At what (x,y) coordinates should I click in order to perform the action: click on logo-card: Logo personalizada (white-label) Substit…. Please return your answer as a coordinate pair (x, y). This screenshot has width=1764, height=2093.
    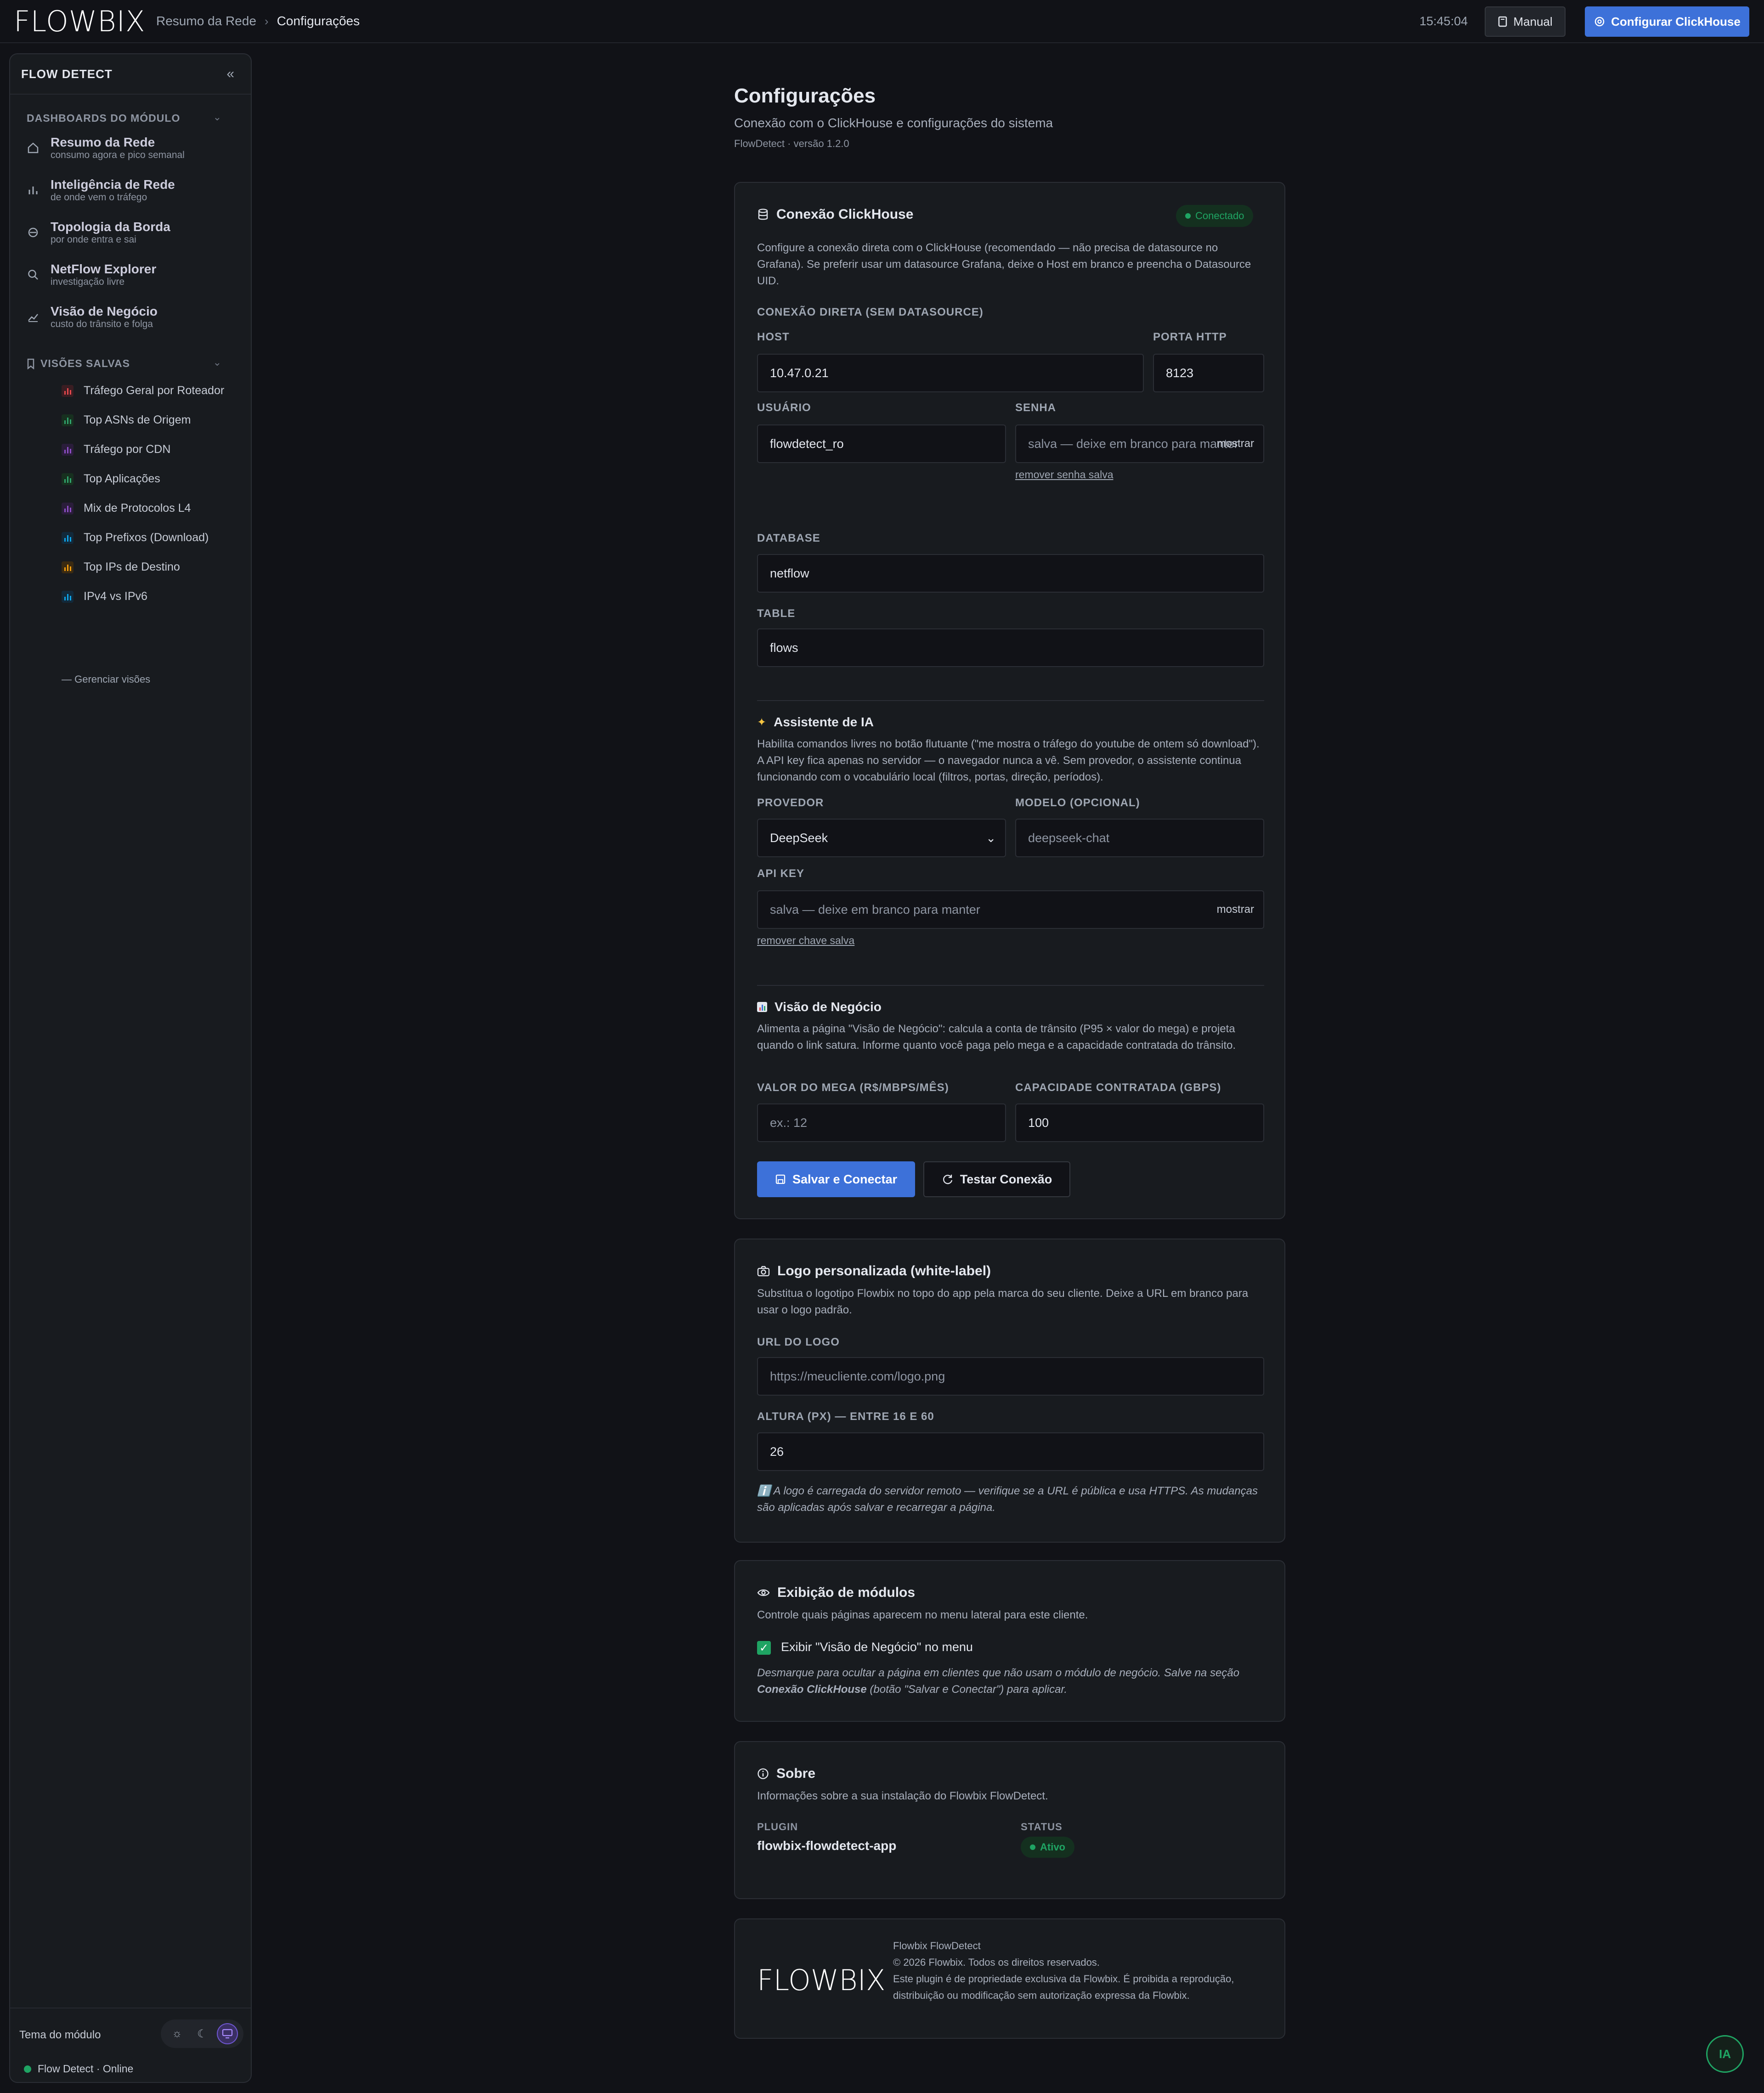
    Looking at the image, I should click on (1009, 1391).